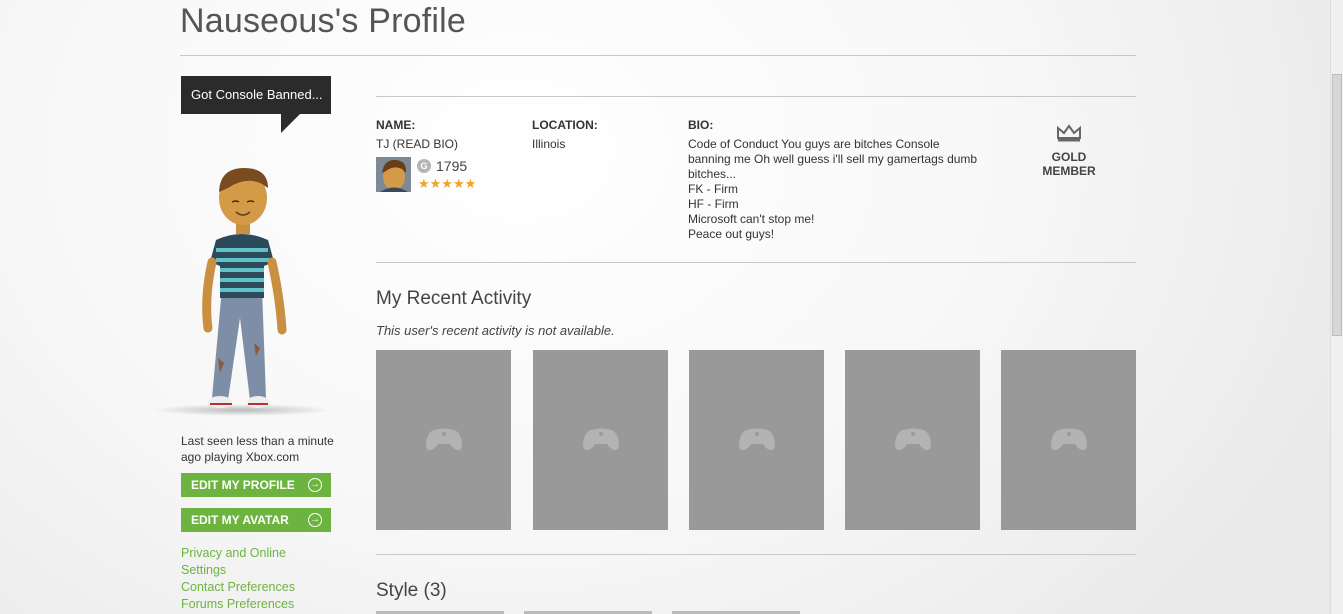  What do you see at coordinates (658, 55) in the screenshot?
I see `title-divider` at bounding box center [658, 55].